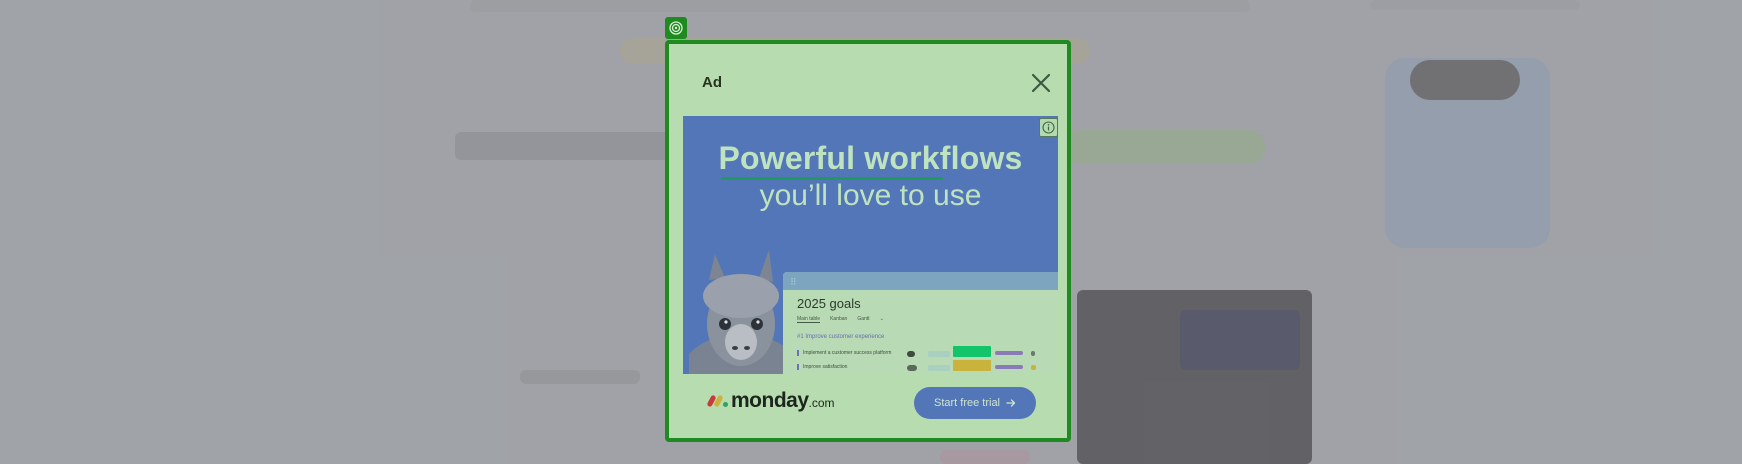 The width and height of the screenshot is (1742, 464). I want to click on start-free-trial-button: Start free trial, so click(975, 403).